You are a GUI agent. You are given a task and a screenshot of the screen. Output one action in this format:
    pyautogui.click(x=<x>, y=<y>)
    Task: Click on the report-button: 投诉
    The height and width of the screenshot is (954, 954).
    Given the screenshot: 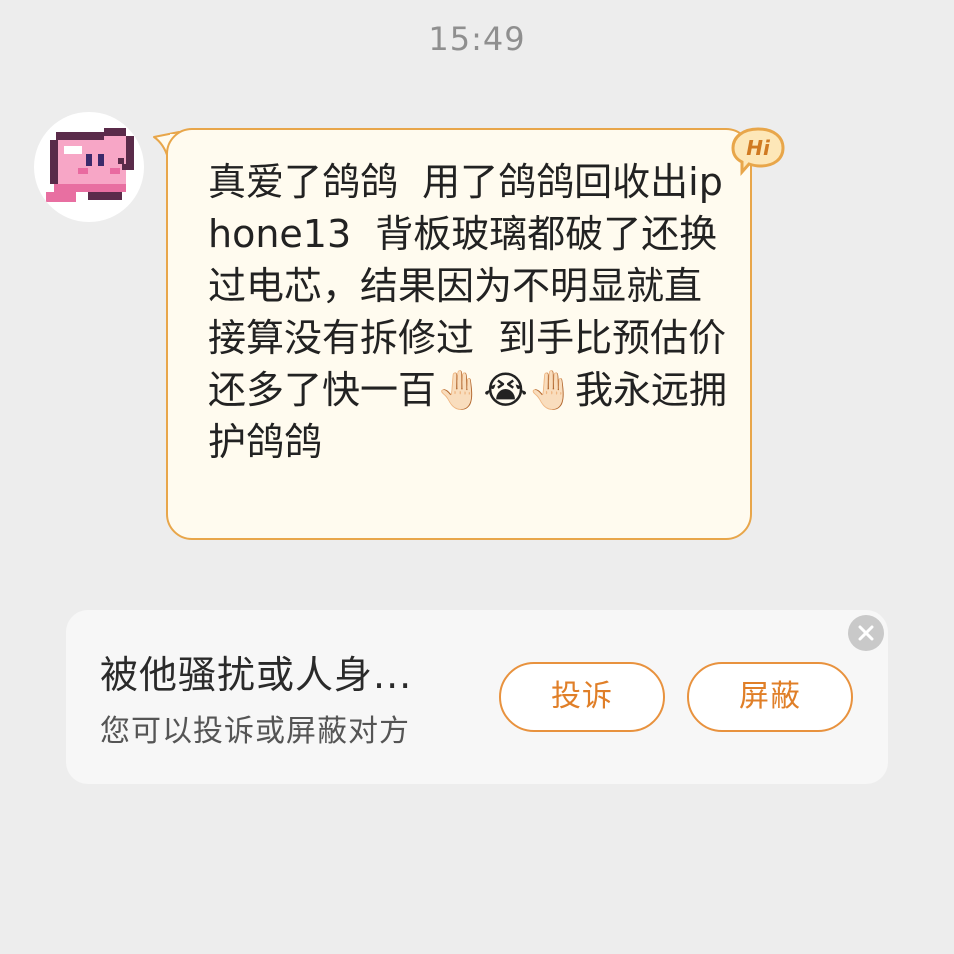 What is the action you would take?
    pyautogui.click(x=582, y=697)
    